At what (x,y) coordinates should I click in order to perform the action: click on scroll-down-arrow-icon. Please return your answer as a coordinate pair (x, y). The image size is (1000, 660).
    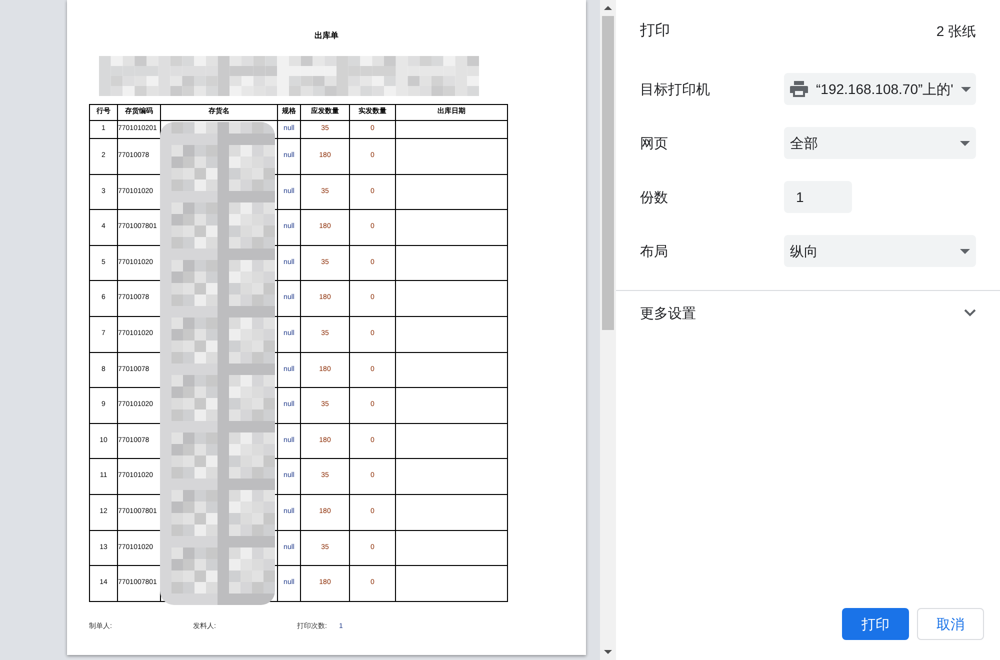
    Looking at the image, I should click on (608, 652).